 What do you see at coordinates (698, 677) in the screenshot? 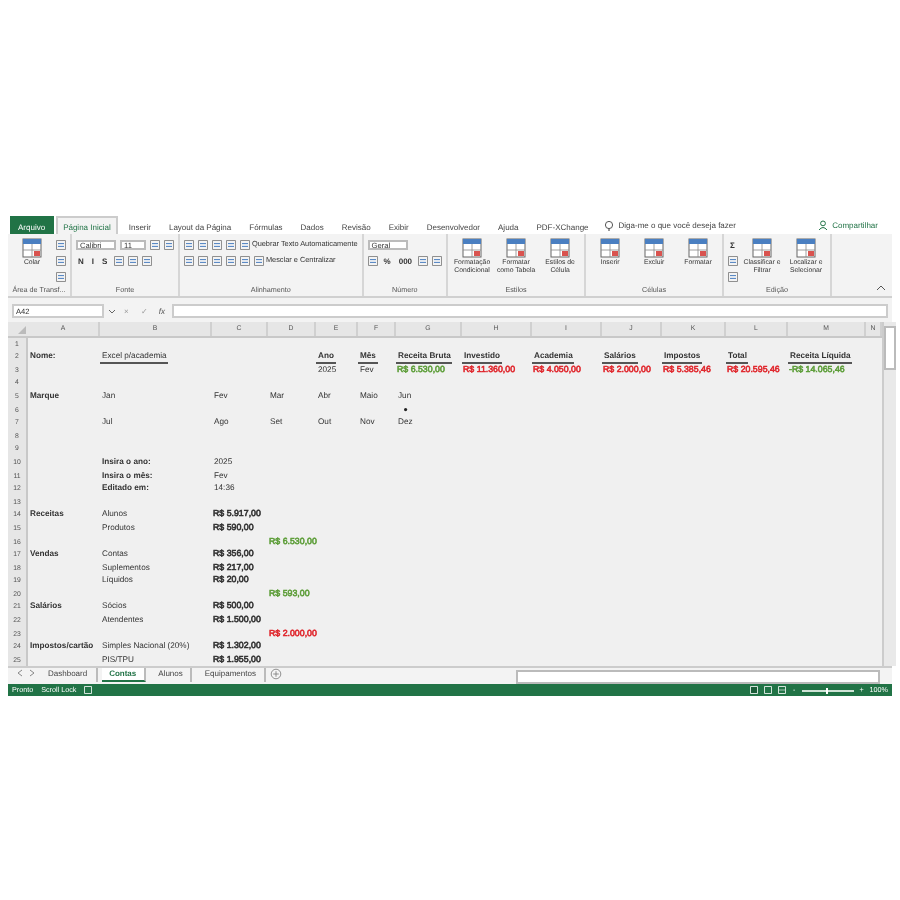
I see `horizontal-scrollbar` at bounding box center [698, 677].